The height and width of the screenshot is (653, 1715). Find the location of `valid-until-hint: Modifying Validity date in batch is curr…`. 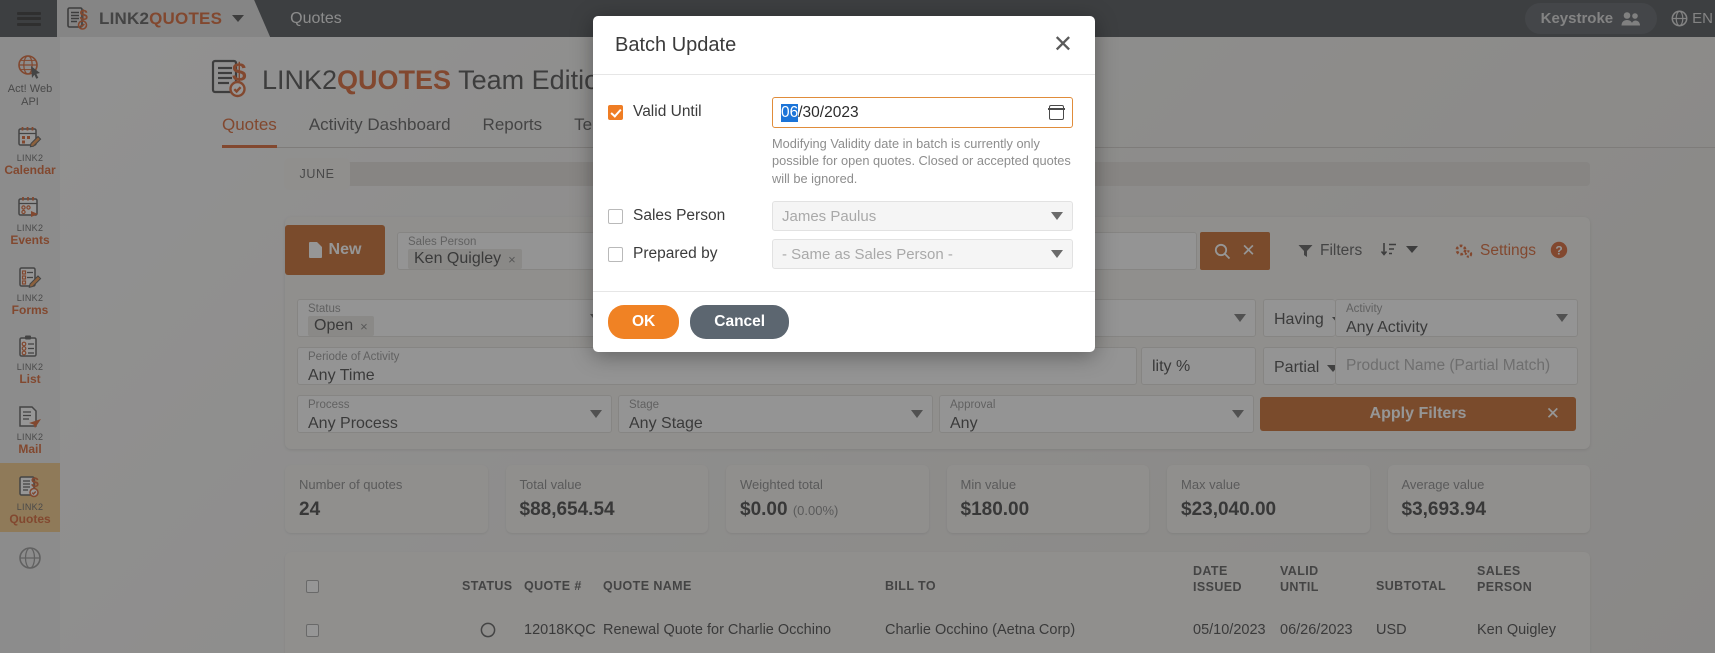

valid-until-hint: Modifying Validity date in batch is curr… is located at coordinates (921, 161).